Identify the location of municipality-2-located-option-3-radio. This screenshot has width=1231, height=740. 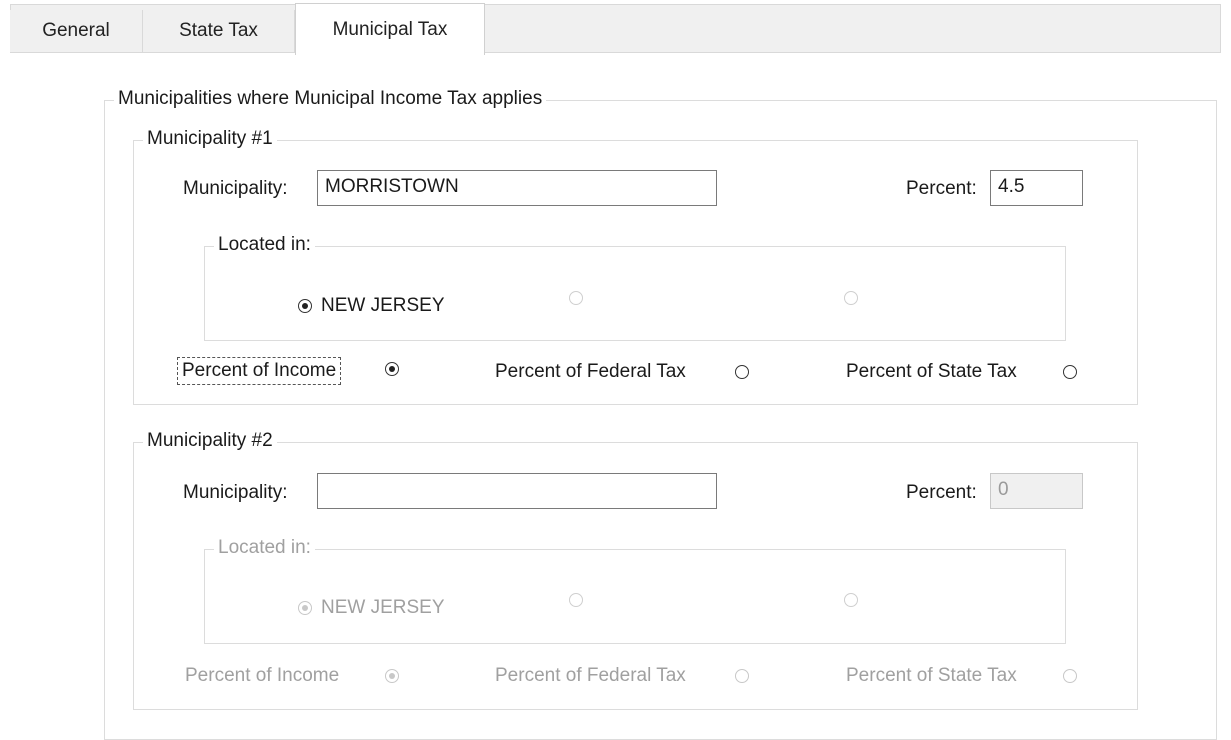
(851, 600).